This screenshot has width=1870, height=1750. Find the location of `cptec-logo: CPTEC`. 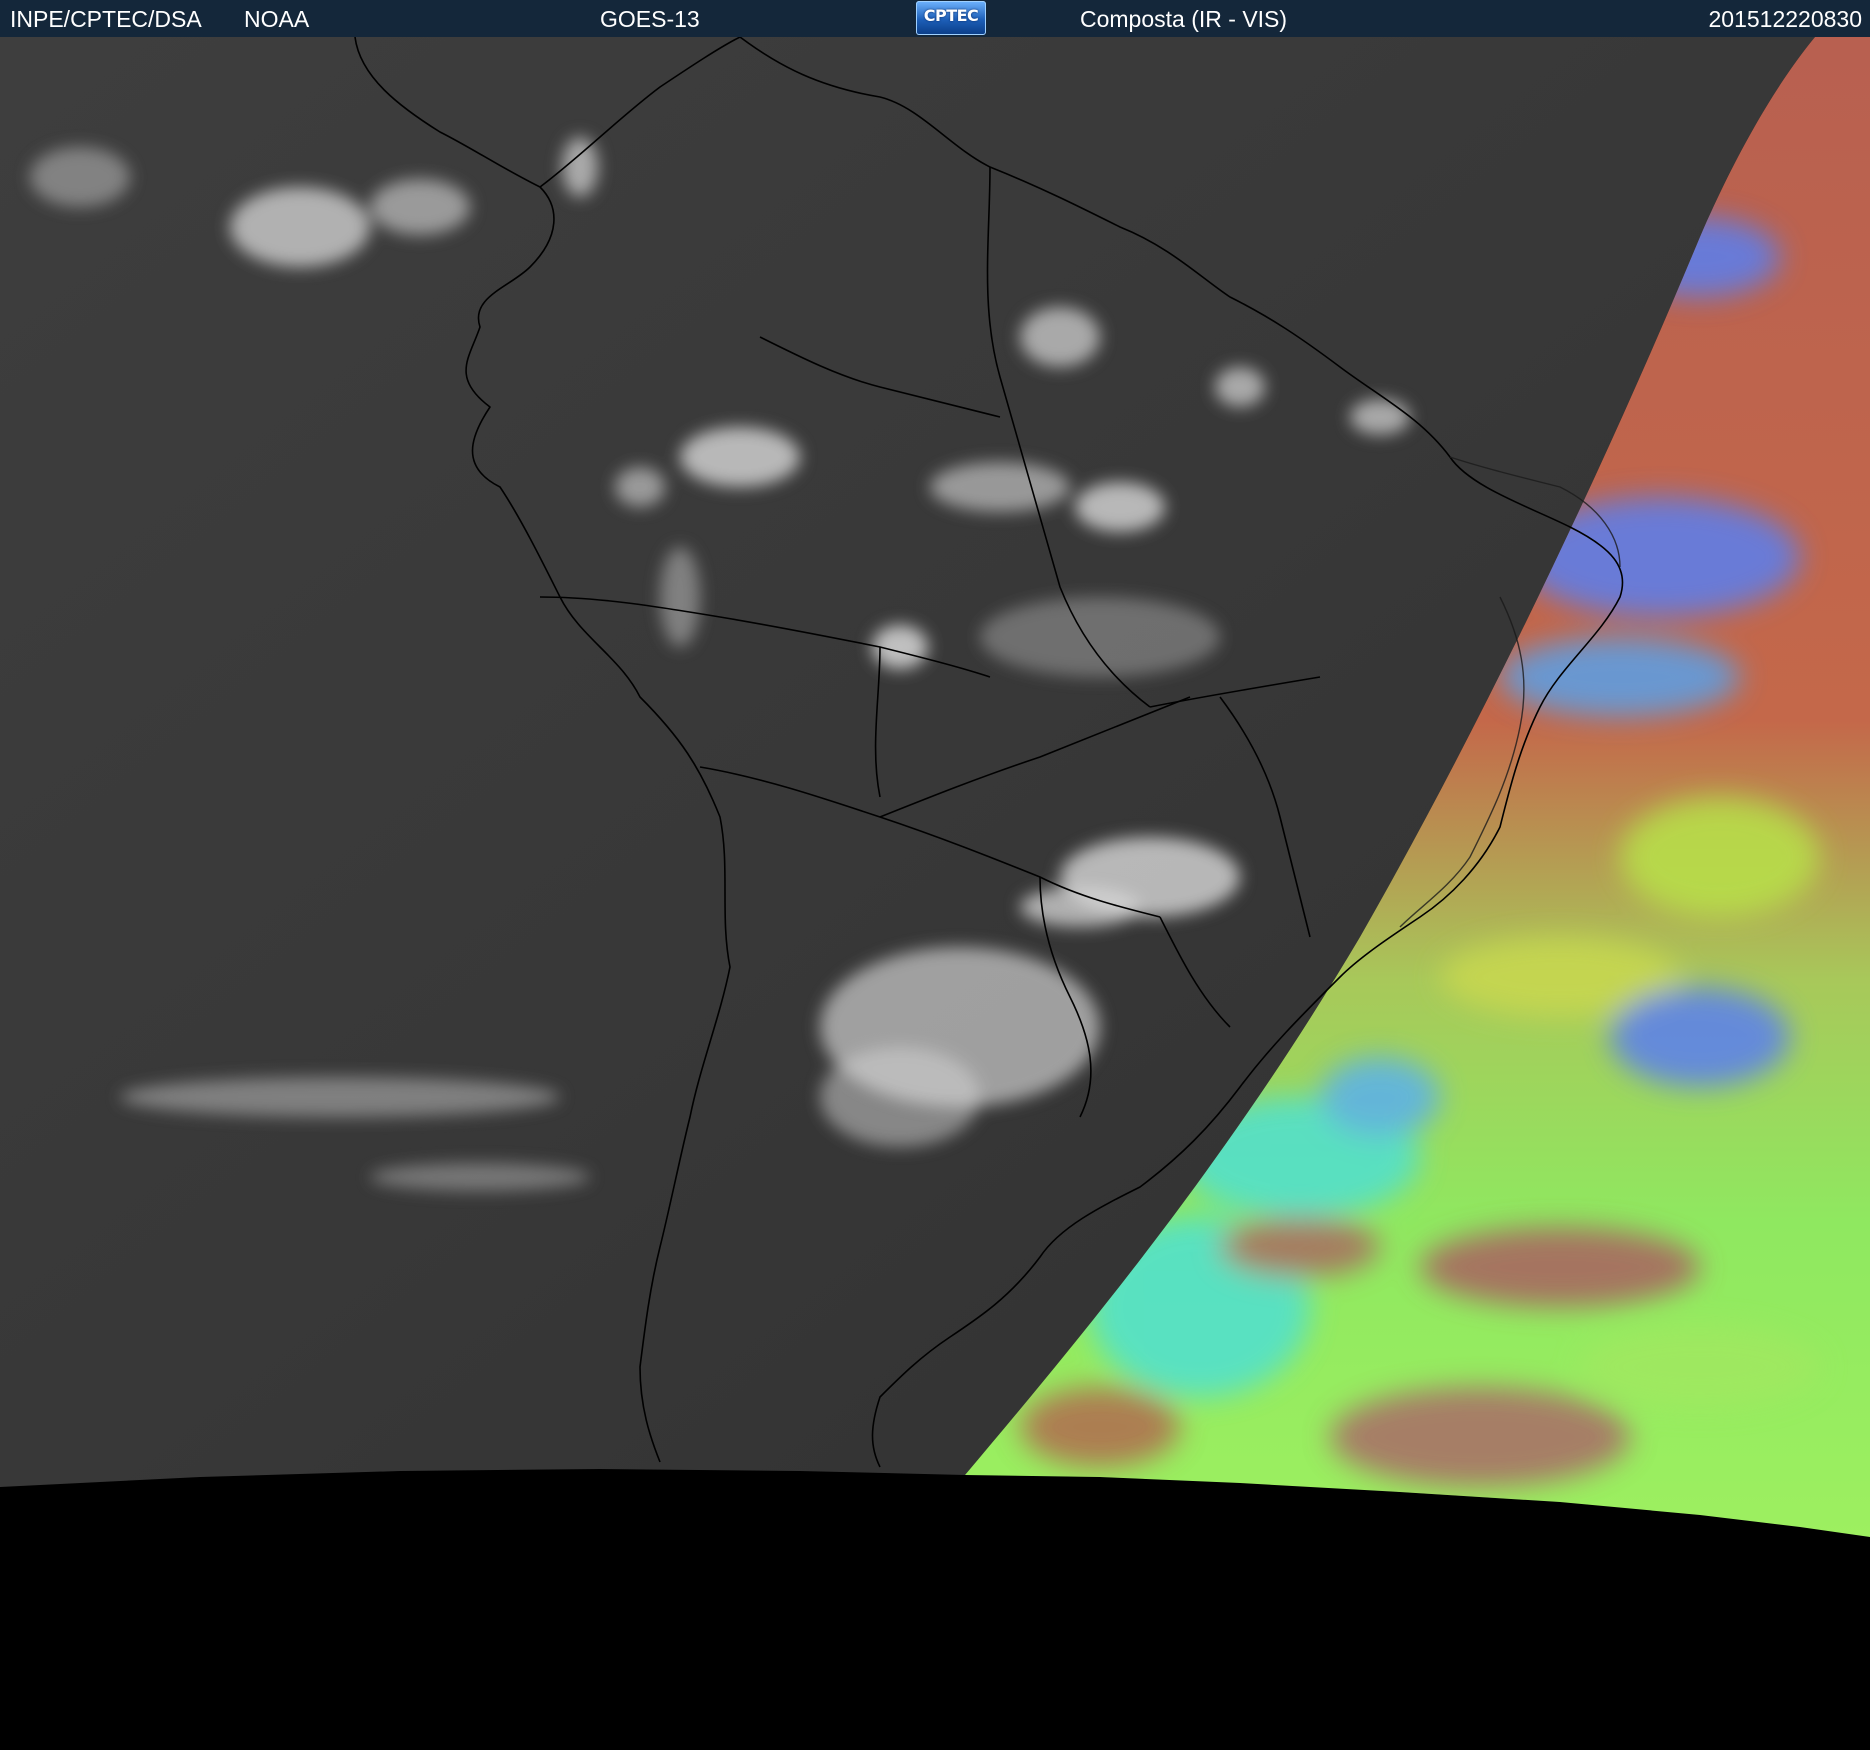

cptec-logo: CPTEC is located at coordinates (951, 18).